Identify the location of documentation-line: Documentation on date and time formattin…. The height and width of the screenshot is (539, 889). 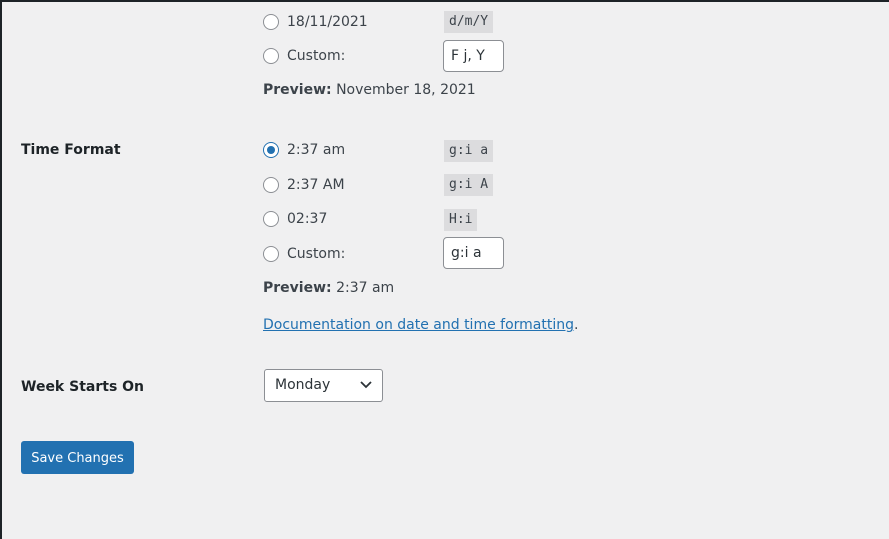
(420, 325).